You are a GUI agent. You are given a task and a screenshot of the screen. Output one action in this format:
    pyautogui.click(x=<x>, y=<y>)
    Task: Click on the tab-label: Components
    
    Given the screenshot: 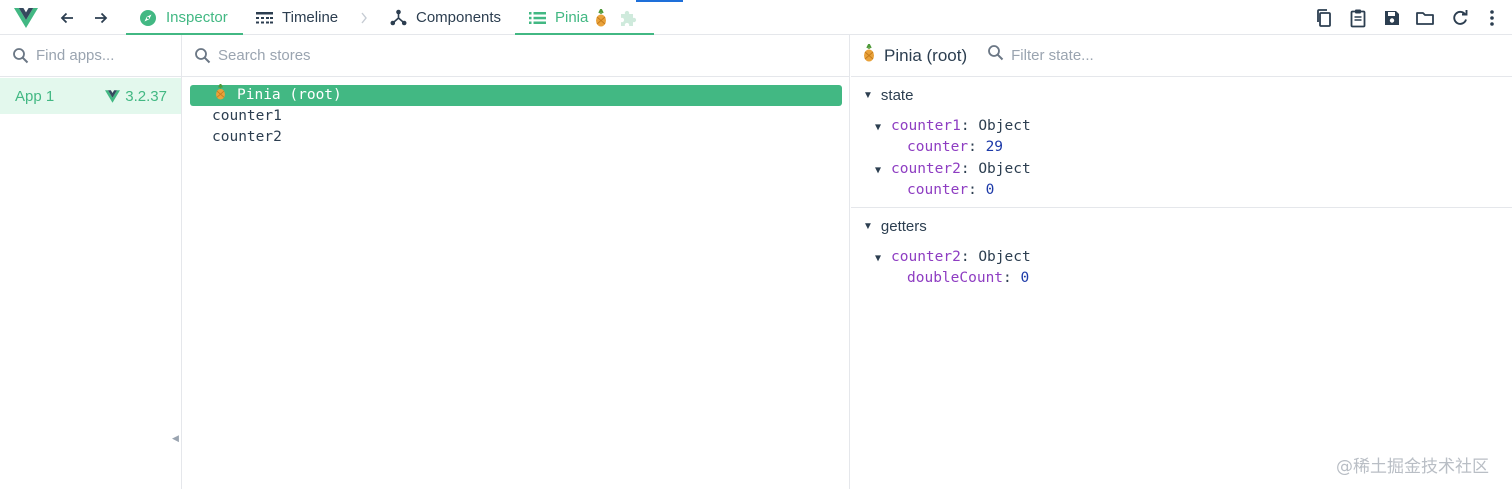 What is the action you would take?
    pyautogui.click(x=459, y=17)
    